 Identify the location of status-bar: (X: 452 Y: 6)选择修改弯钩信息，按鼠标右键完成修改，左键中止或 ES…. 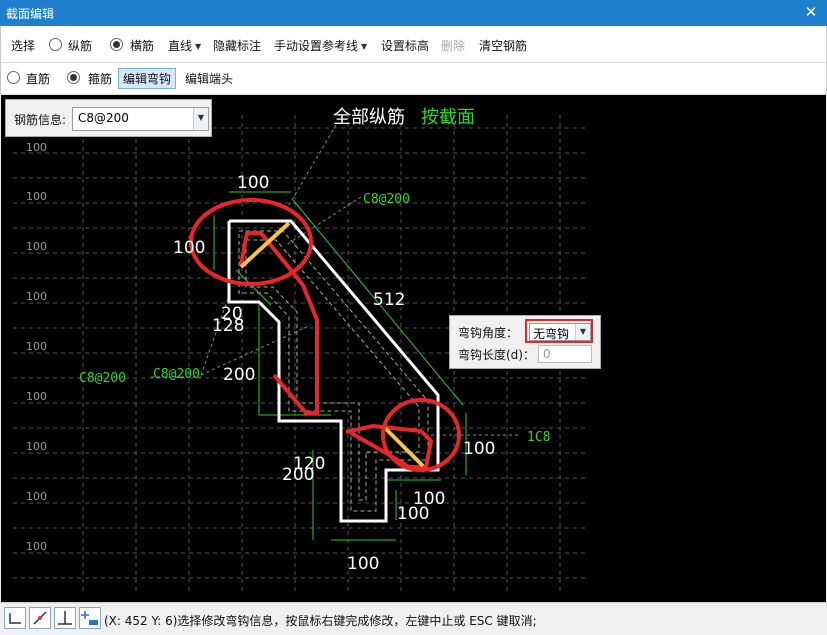
(413, 618).